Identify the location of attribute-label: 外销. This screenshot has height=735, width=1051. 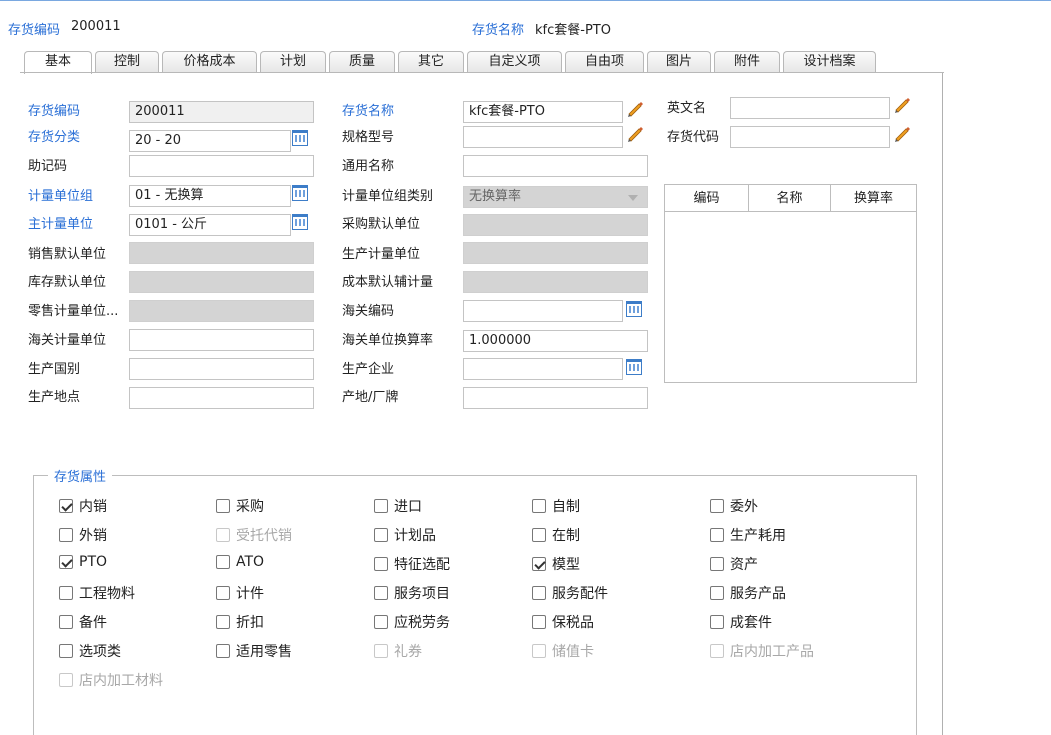
(93, 536).